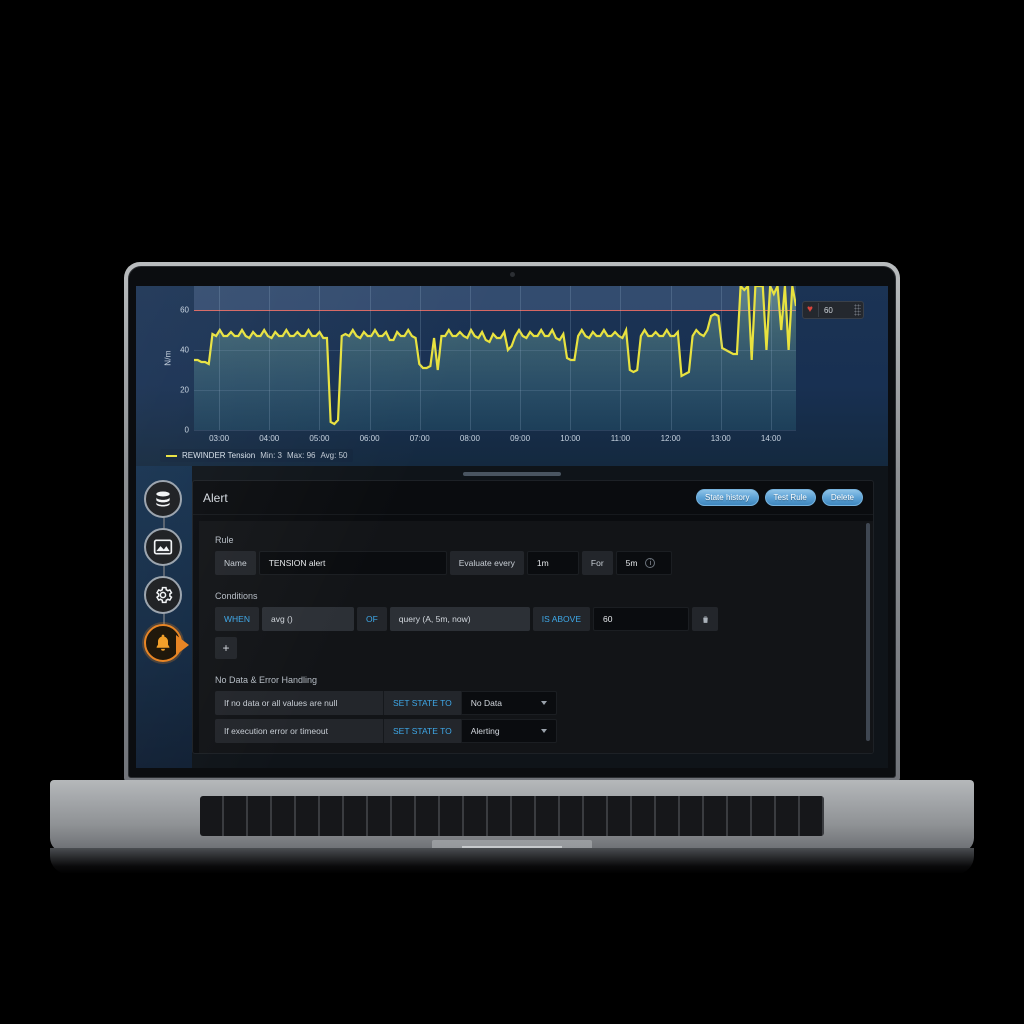  Describe the element at coordinates (508, 703) in the screenshot. I see `no-data-state-select: No Data` at that location.